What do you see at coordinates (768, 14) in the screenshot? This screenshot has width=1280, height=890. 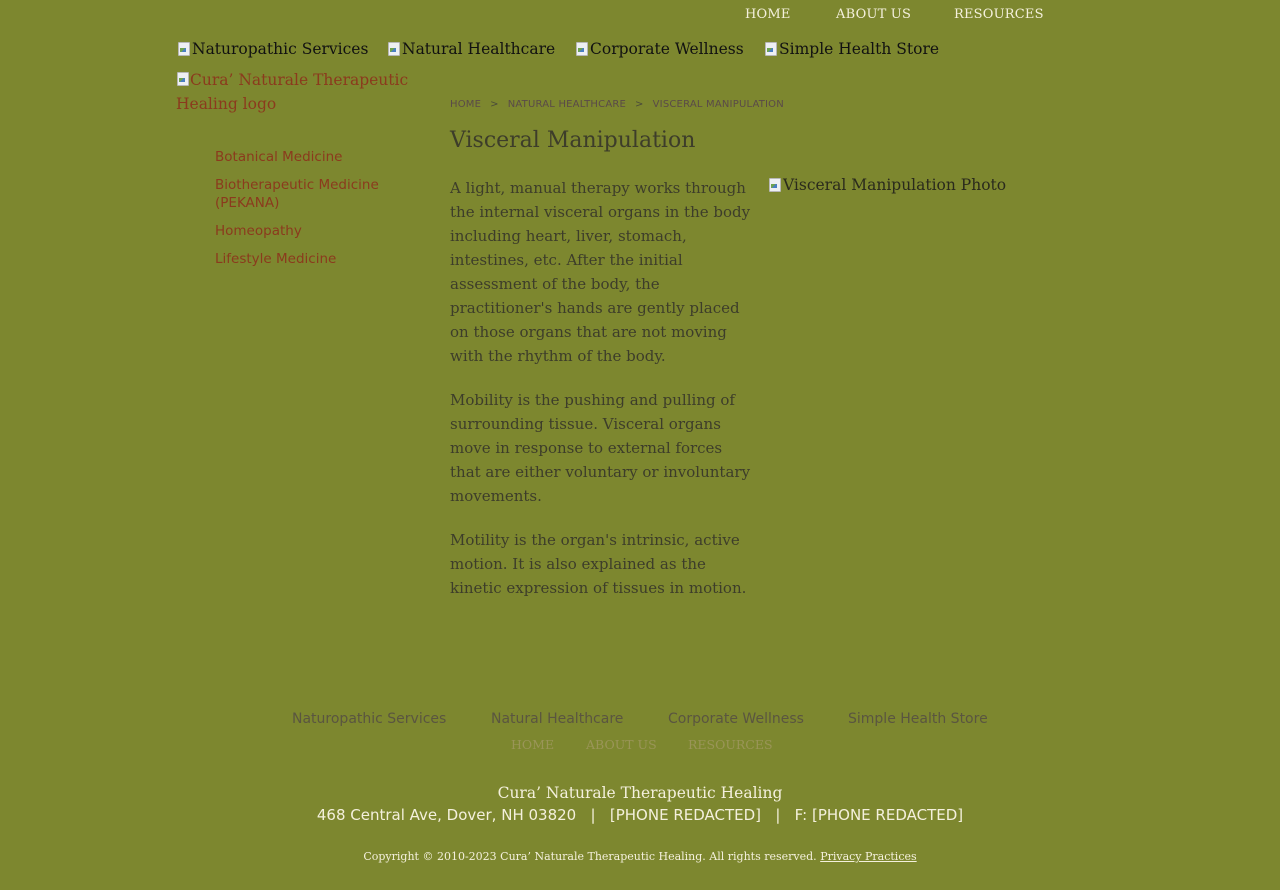 I see `top-nav-home-link: HOME` at bounding box center [768, 14].